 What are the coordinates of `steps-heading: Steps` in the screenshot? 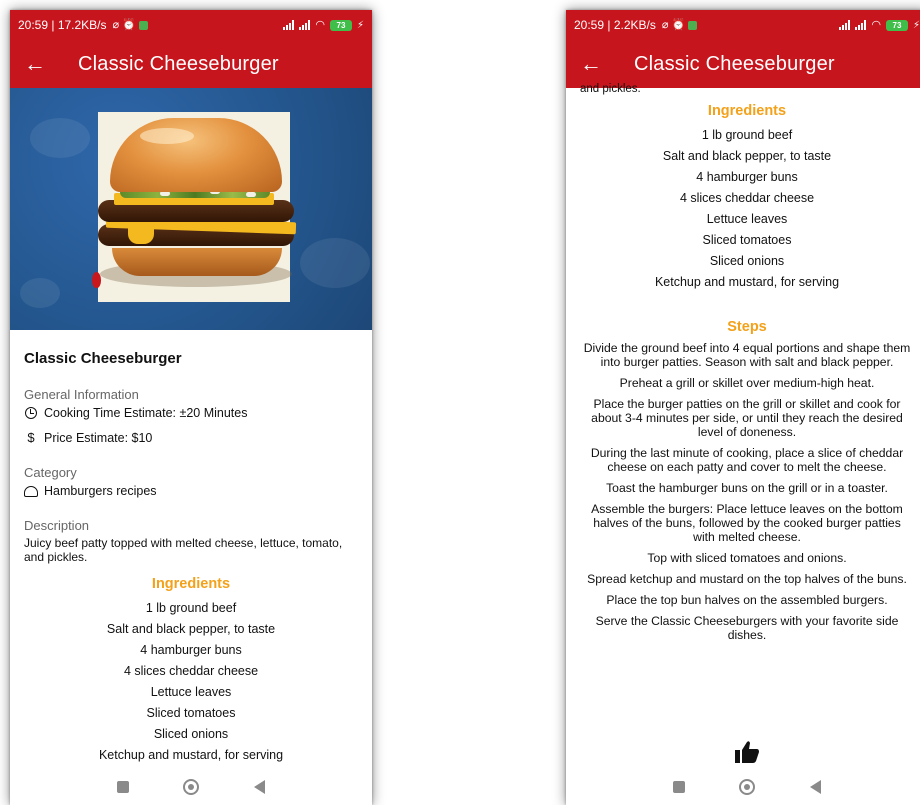 It's located at (747, 327).